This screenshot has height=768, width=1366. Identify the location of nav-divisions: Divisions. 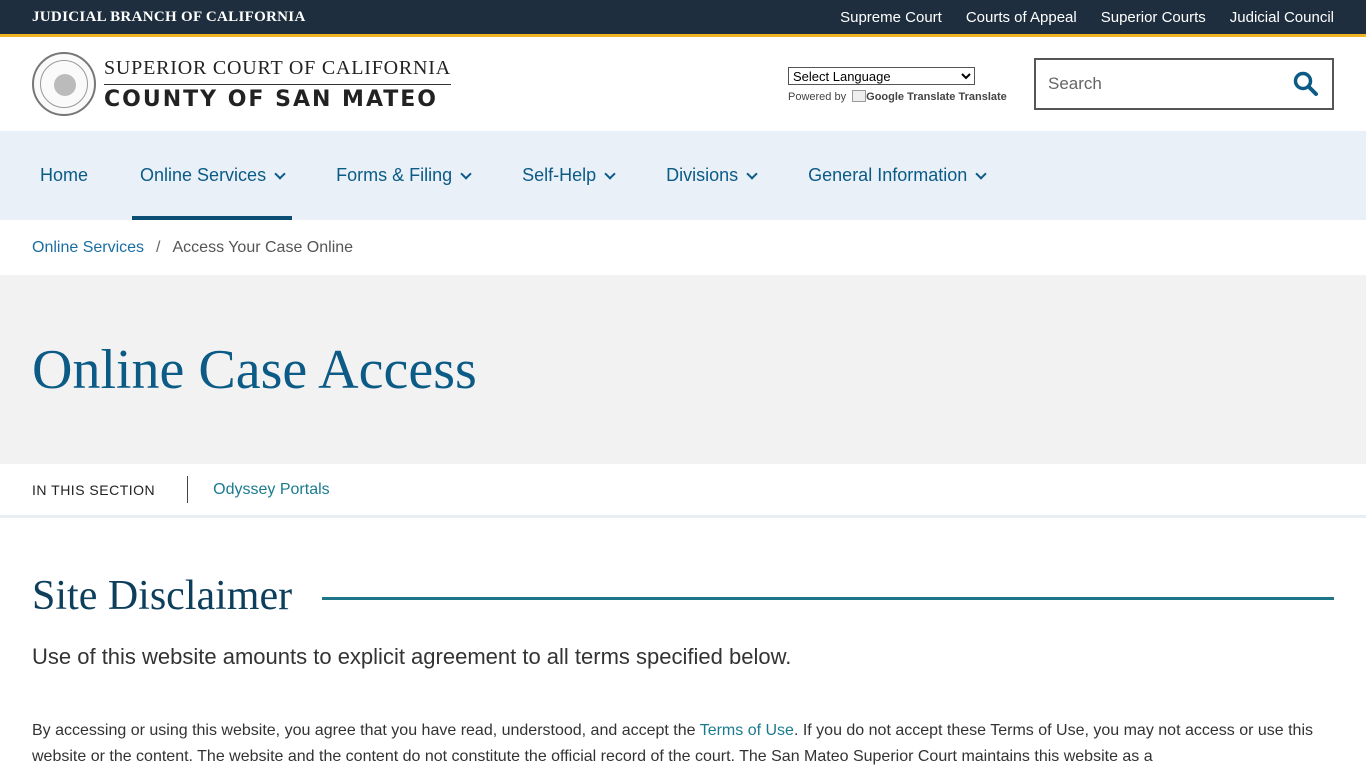
(711, 175).